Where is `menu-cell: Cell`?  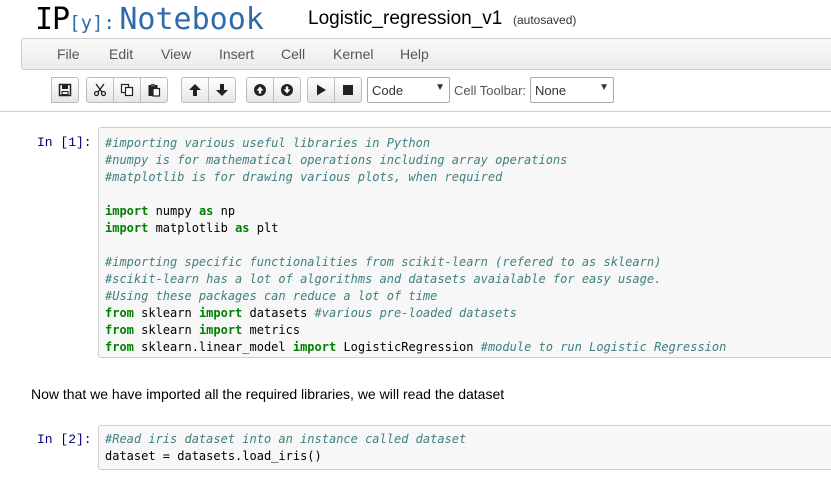 menu-cell: Cell is located at coordinates (293, 54).